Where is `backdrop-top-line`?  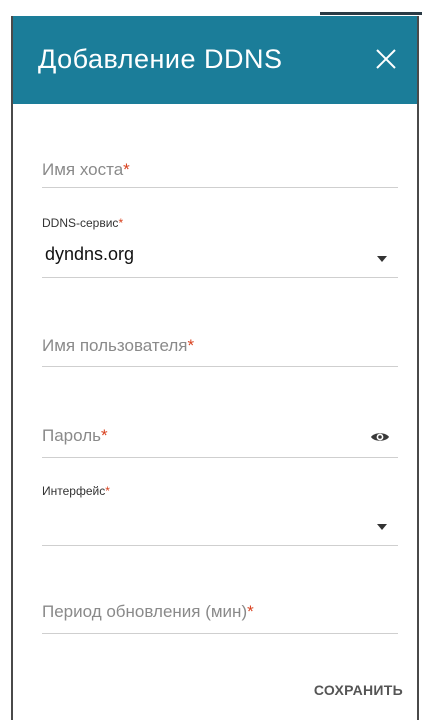 backdrop-top-line is located at coordinates (371, 13).